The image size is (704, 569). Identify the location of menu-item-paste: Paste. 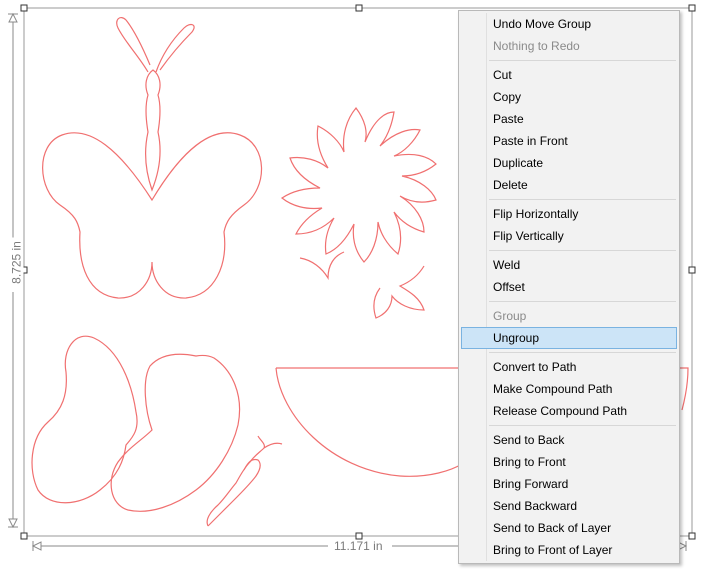
(569, 119).